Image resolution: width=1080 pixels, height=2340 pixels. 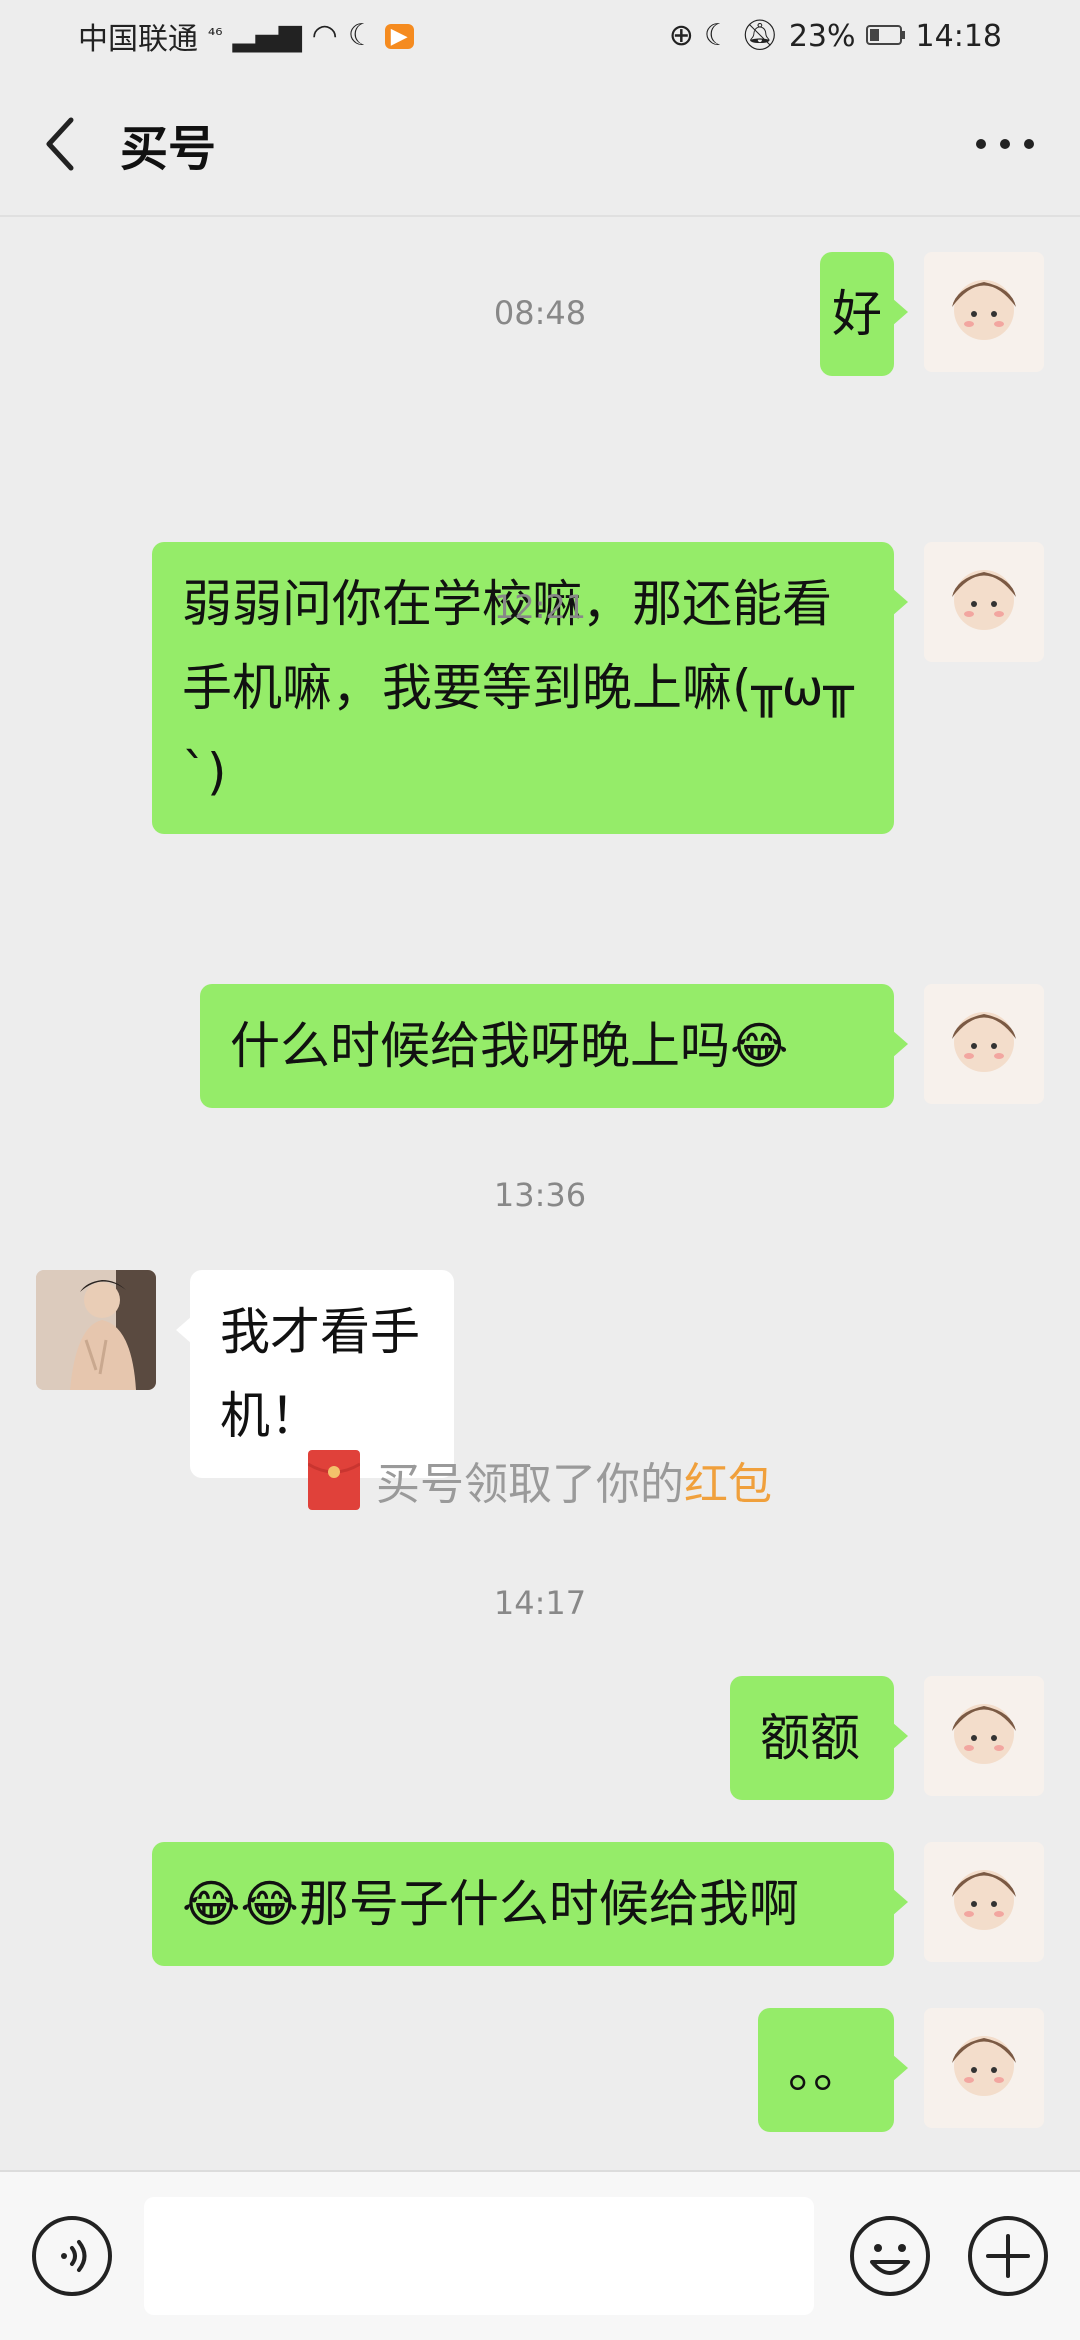 What do you see at coordinates (479, 2256) in the screenshot?
I see `message-input` at bounding box center [479, 2256].